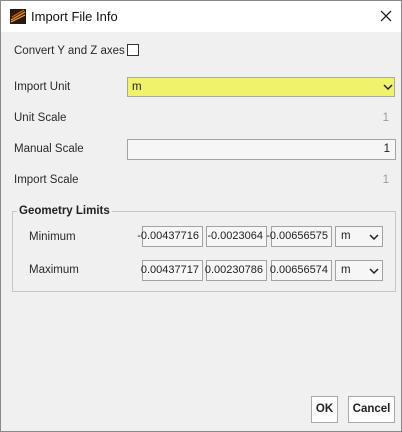  What do you see at coordinates (386, 16) in the screenshot?
I see `close-icon` at bounding box center [386, 16].